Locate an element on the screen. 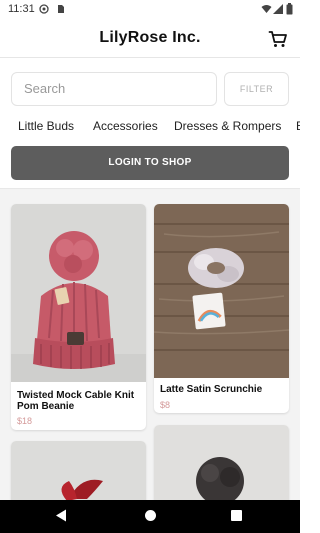 The height and width of the screenshot is (533, 320). wifi-icon is located at coordinates (266, 9).